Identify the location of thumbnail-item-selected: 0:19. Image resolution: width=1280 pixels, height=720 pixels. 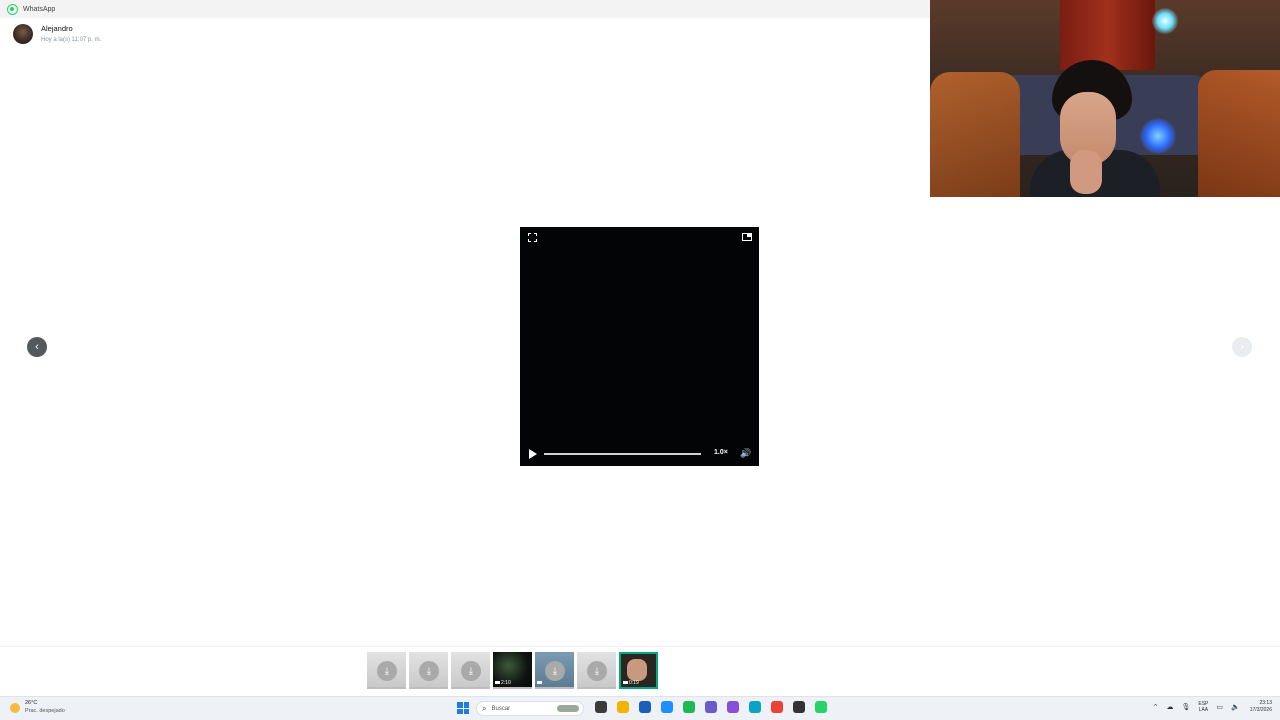
(638, 670).